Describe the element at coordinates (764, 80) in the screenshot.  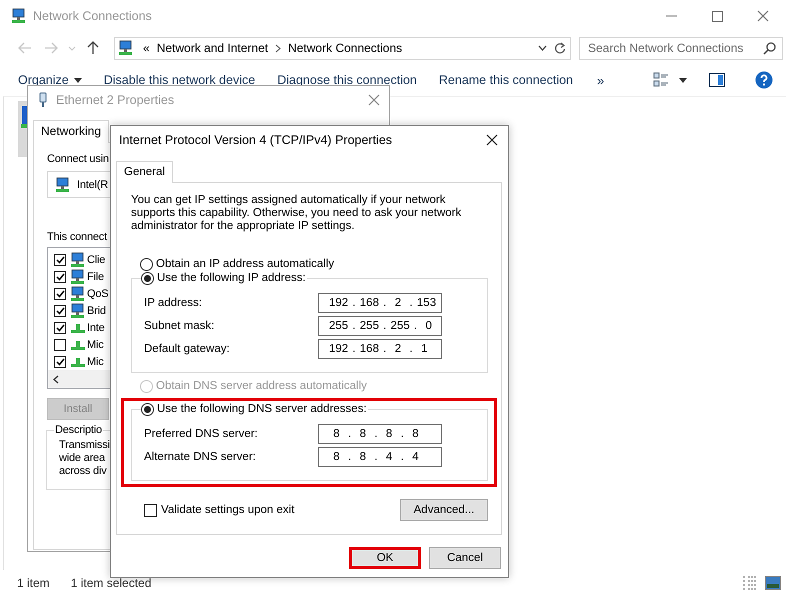
I see `help-icon` at that location.